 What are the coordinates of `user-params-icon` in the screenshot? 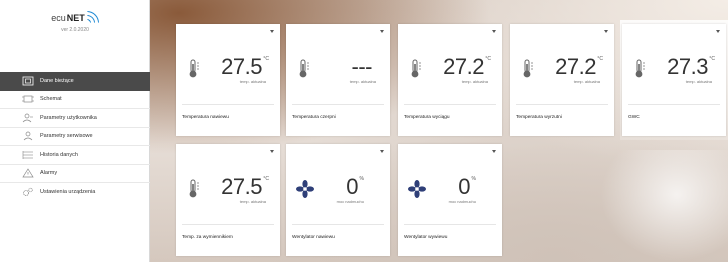 It's located at (28, 118).